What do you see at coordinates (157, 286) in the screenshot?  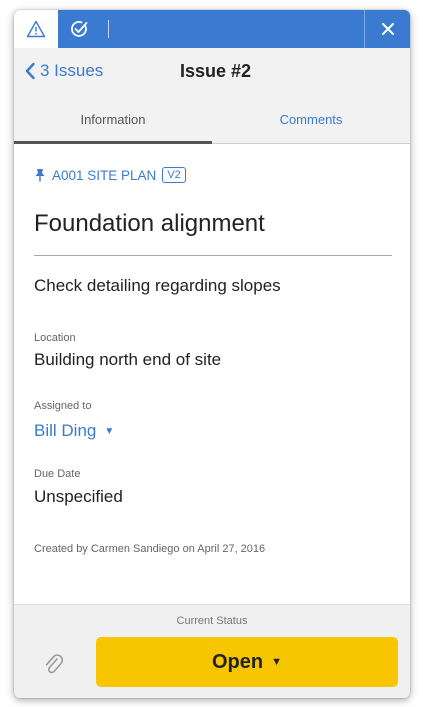 I see `issue-description: Check detailing regarding slopes` at bounding box center [157, 286].